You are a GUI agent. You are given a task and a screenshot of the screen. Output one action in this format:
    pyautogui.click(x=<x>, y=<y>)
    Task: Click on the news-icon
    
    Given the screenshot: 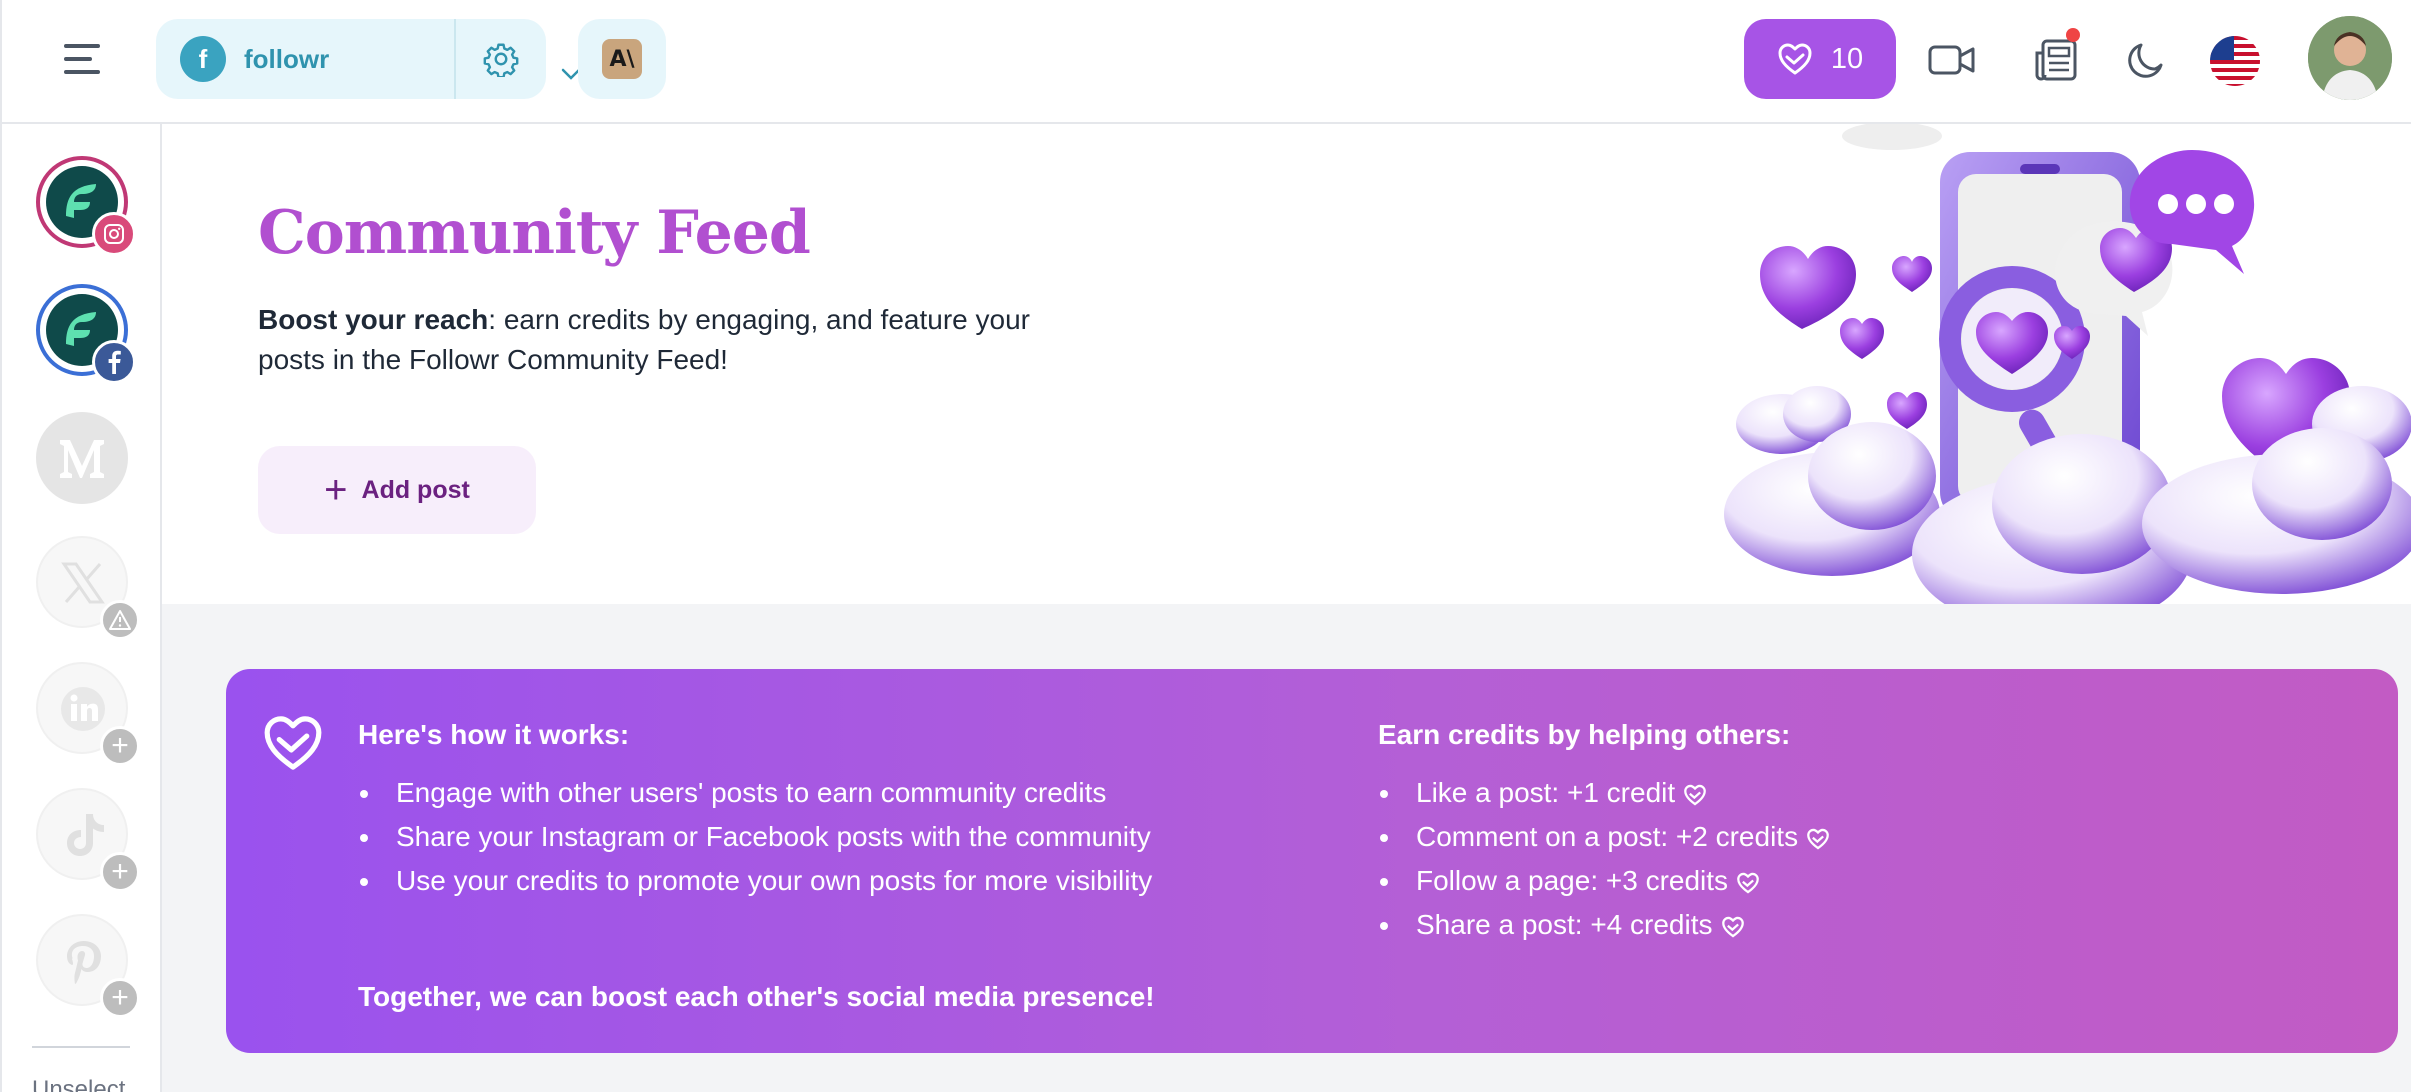 What is the action you would take?
    pyautogui.click(x=2056, y=60)
    